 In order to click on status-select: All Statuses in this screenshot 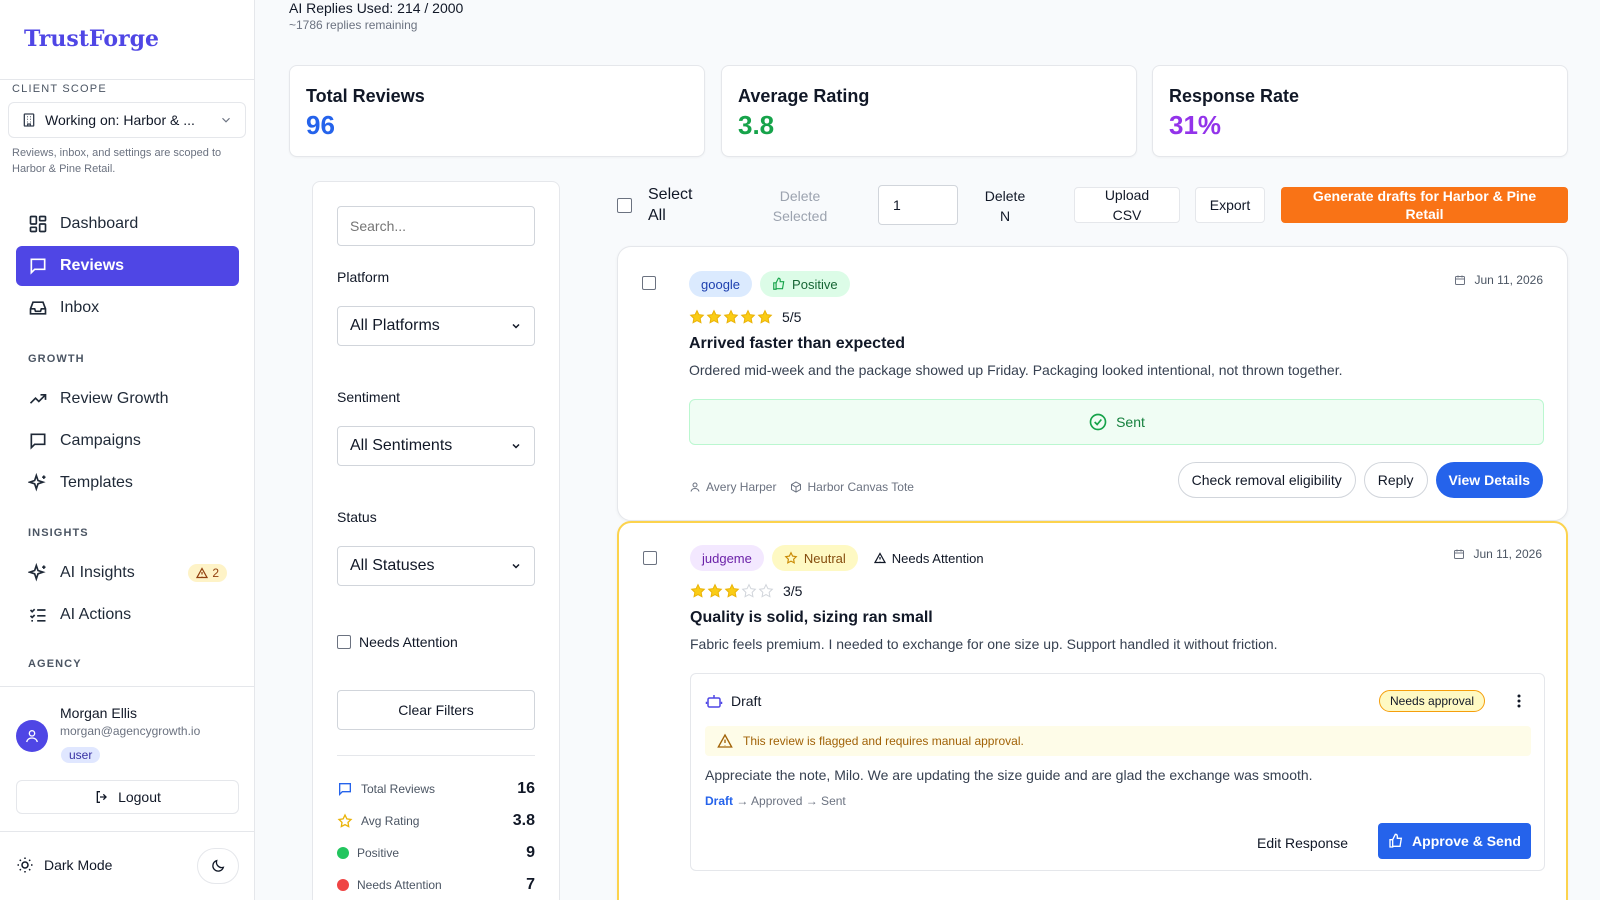, I will do `click(436, 566)`.